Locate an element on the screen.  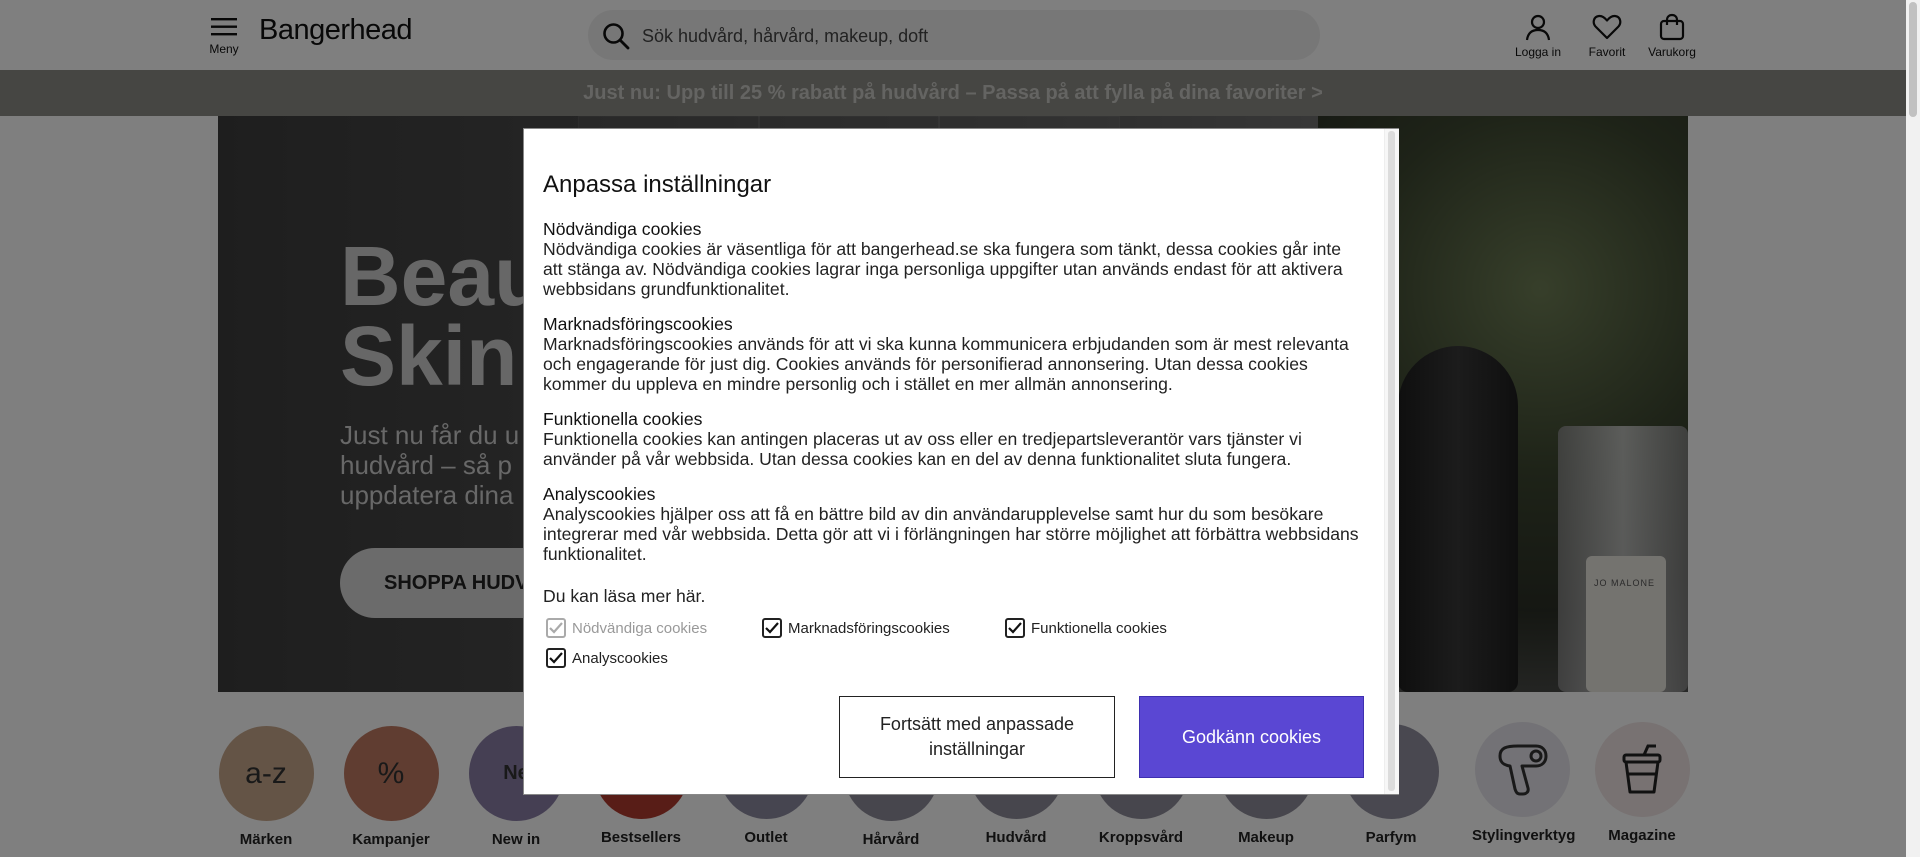
section-title: Funktionella cookies is located at coordinates (623, 419).